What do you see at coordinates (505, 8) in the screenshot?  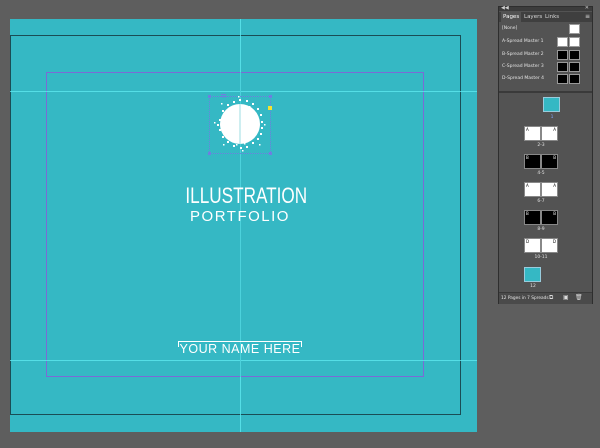 I see `collapse-icon: ◀◀` at bounding box center [505, 8].